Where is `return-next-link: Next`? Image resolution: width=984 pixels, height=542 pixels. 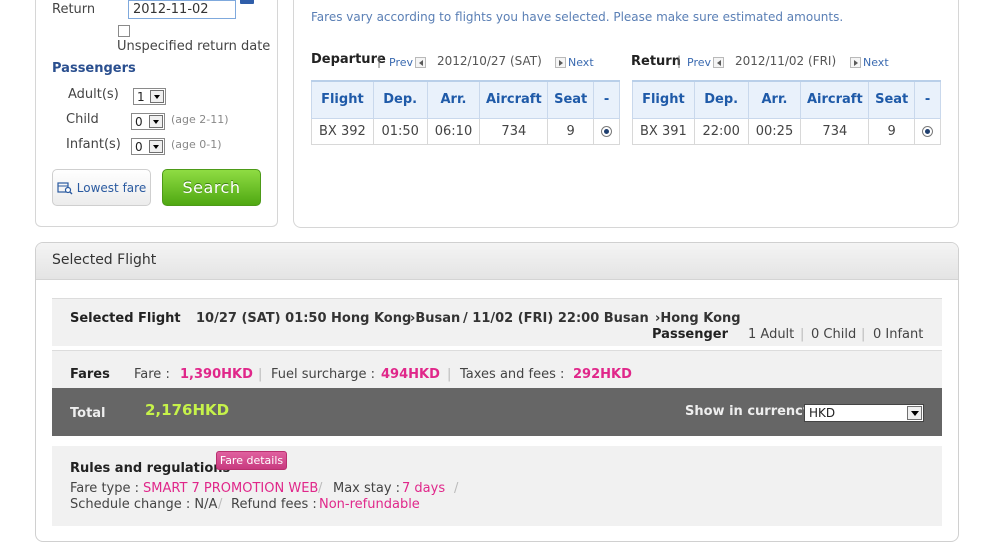
return-next-link: Next is located at coordinates (869, 62).